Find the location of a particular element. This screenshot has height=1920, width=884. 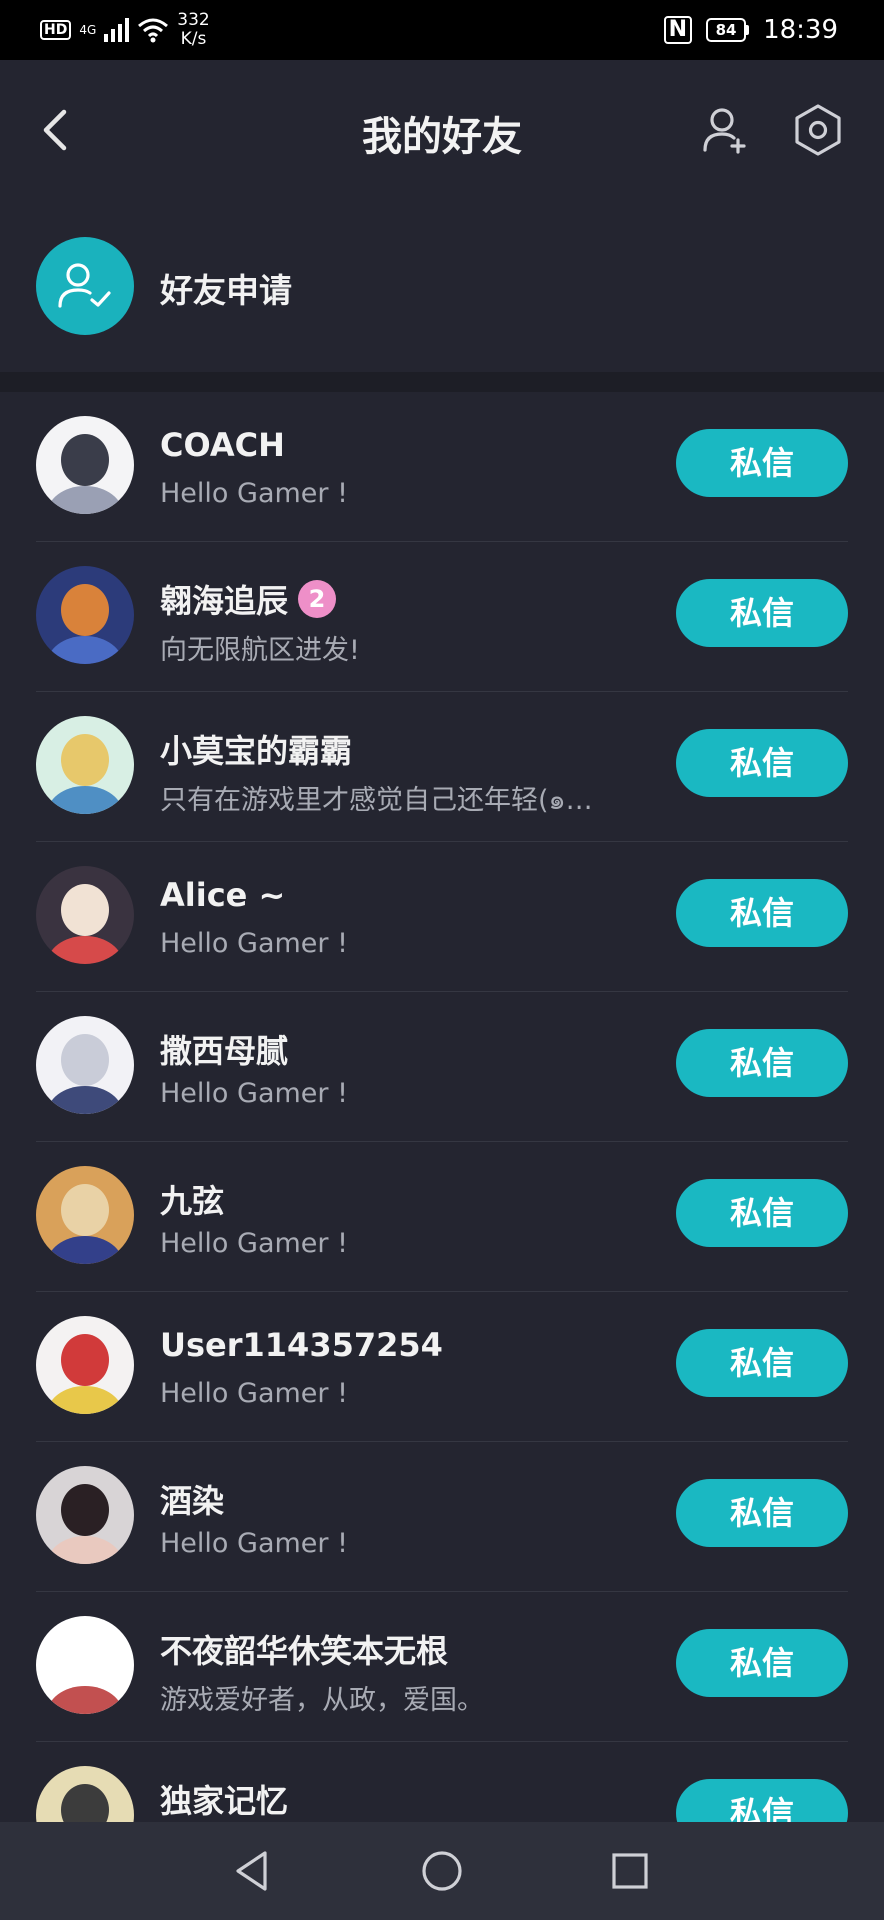

square-recents-icon is located at coordinates (630, 1871).